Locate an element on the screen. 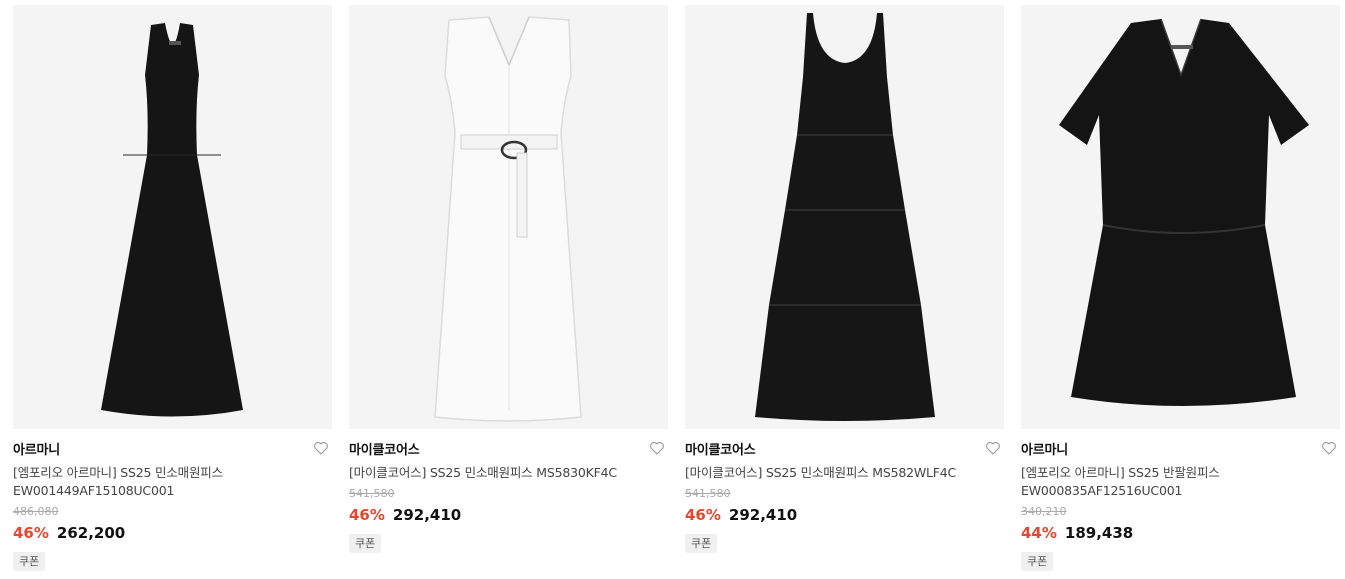 This screenshot has height=579, width=1345. sale-price: 262,200 is located at coordinates (91, 533).